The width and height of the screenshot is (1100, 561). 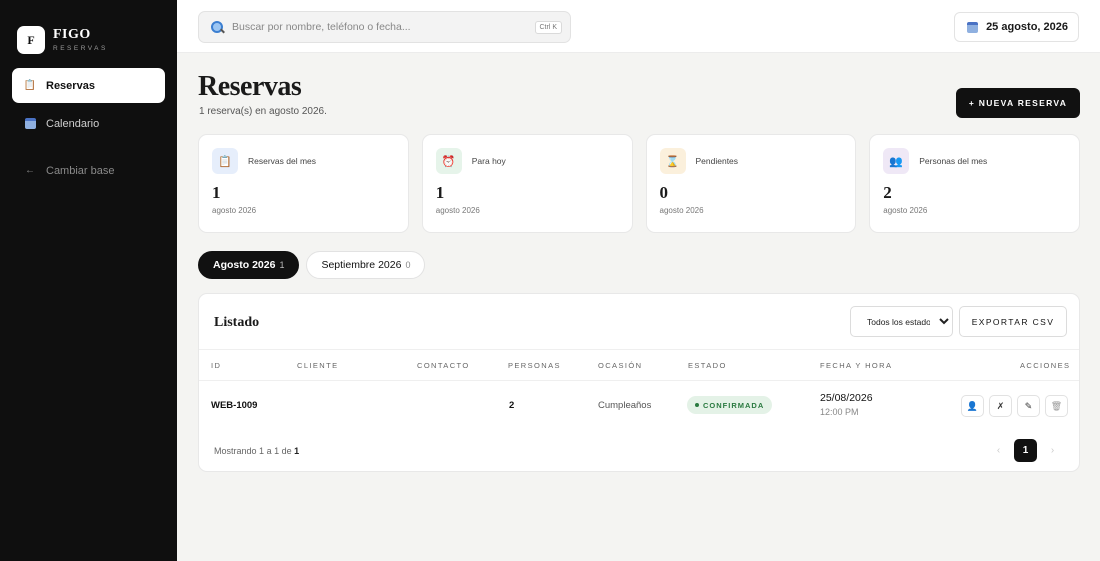 What do you see at coordinates (901, 321) in the screenshot?
I see `status-filter-select: Todos los estados` at bounding box center [901, 321].